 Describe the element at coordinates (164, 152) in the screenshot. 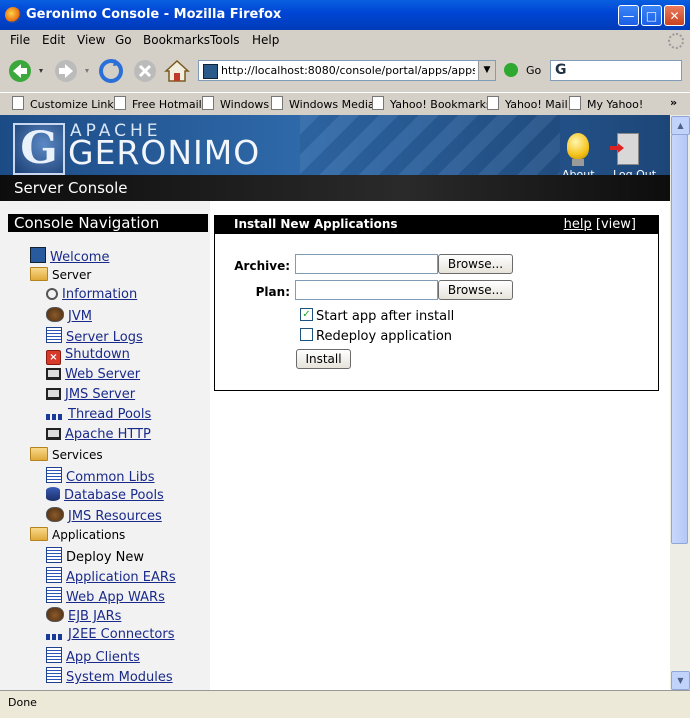

I see `geronimo-text: GERONIMO` at that location.